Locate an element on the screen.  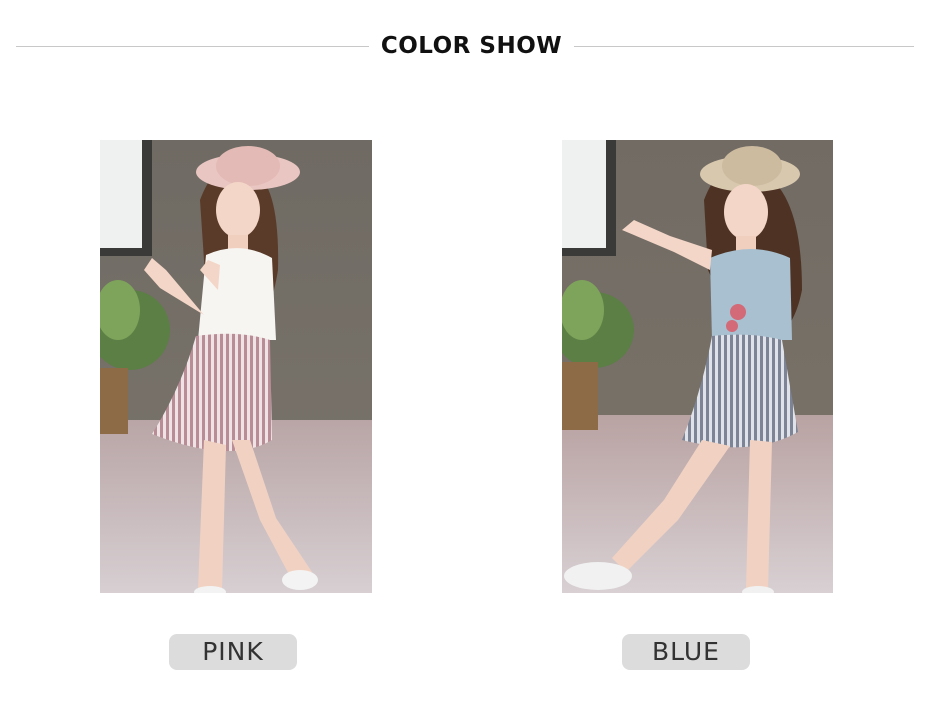
header-rule-right is located at coordinates (744, 46).